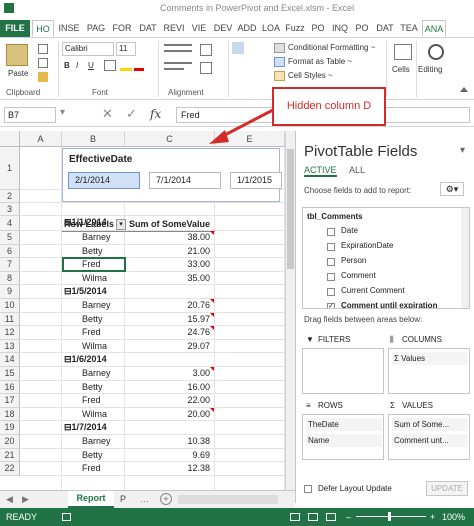 This screenshot has width=474, height=526. What do you see at coordinates (139, 65) in the screenshot?
I see `font-color-icon` at bounding box center [139, 65].